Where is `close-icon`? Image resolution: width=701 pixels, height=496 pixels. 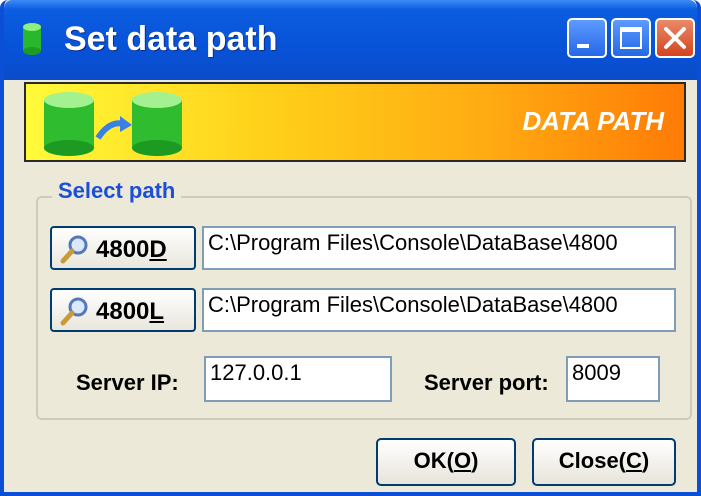
close-icon is located at coordinates (675, 38).